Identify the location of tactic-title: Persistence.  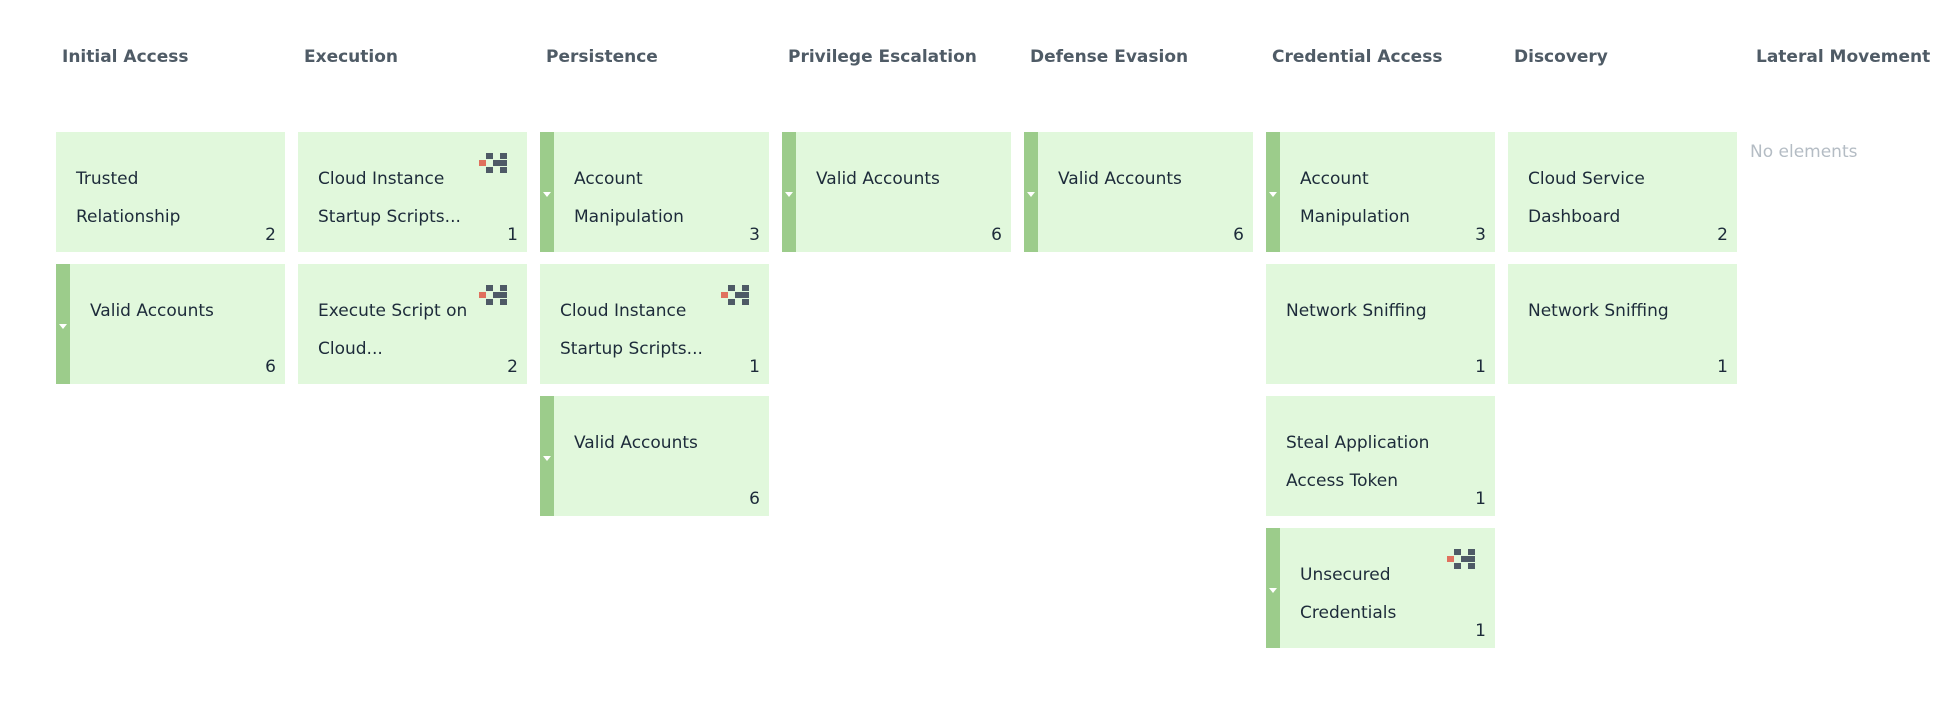
(602, 57).